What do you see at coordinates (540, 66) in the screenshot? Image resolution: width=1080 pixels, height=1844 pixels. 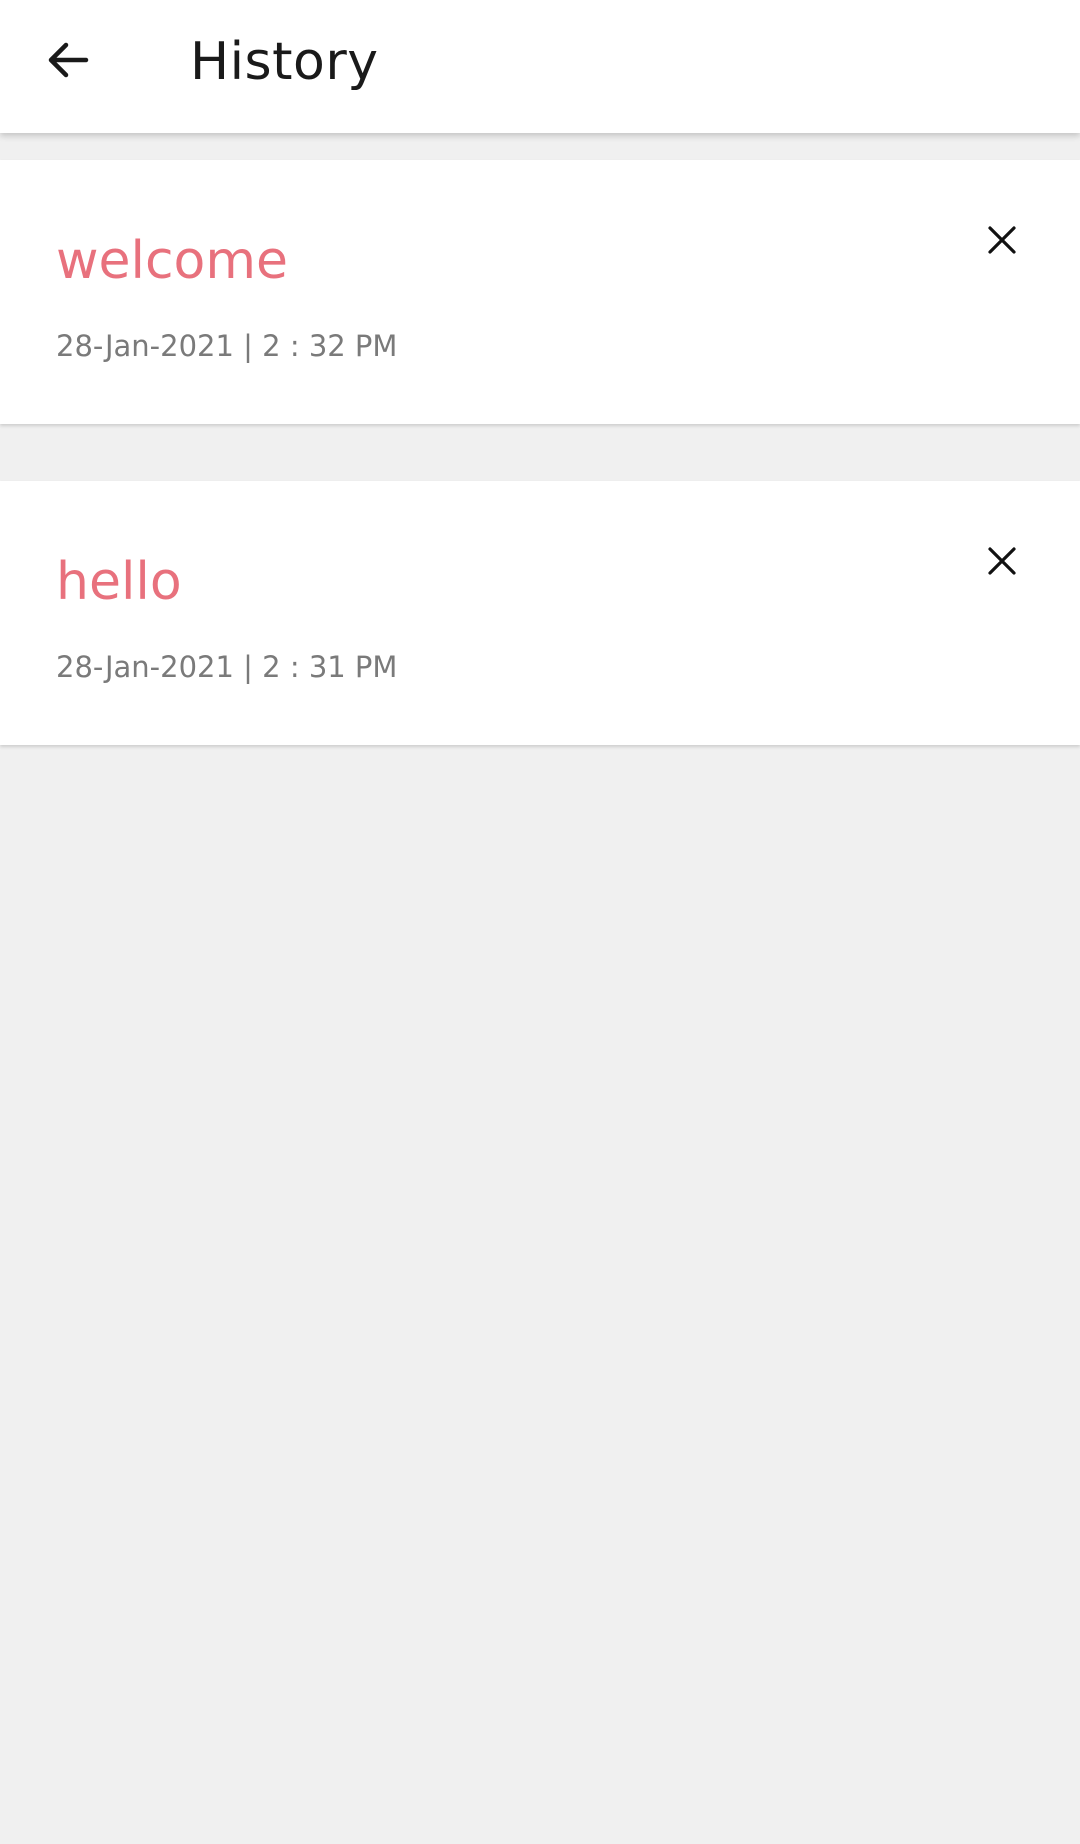 I see `app-bar: History` at bounding box center [540, 66].